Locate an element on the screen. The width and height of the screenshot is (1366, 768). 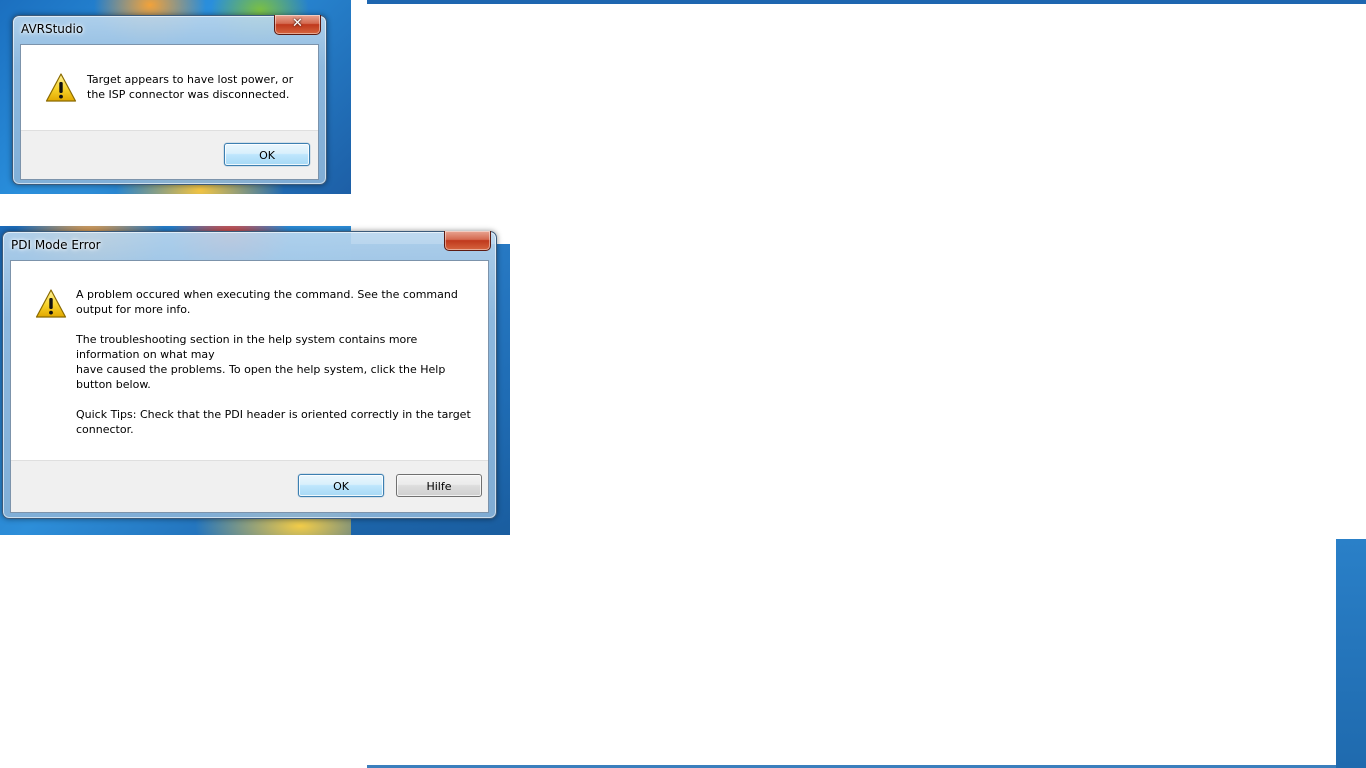
close-button is located at coordinates (467, 241).